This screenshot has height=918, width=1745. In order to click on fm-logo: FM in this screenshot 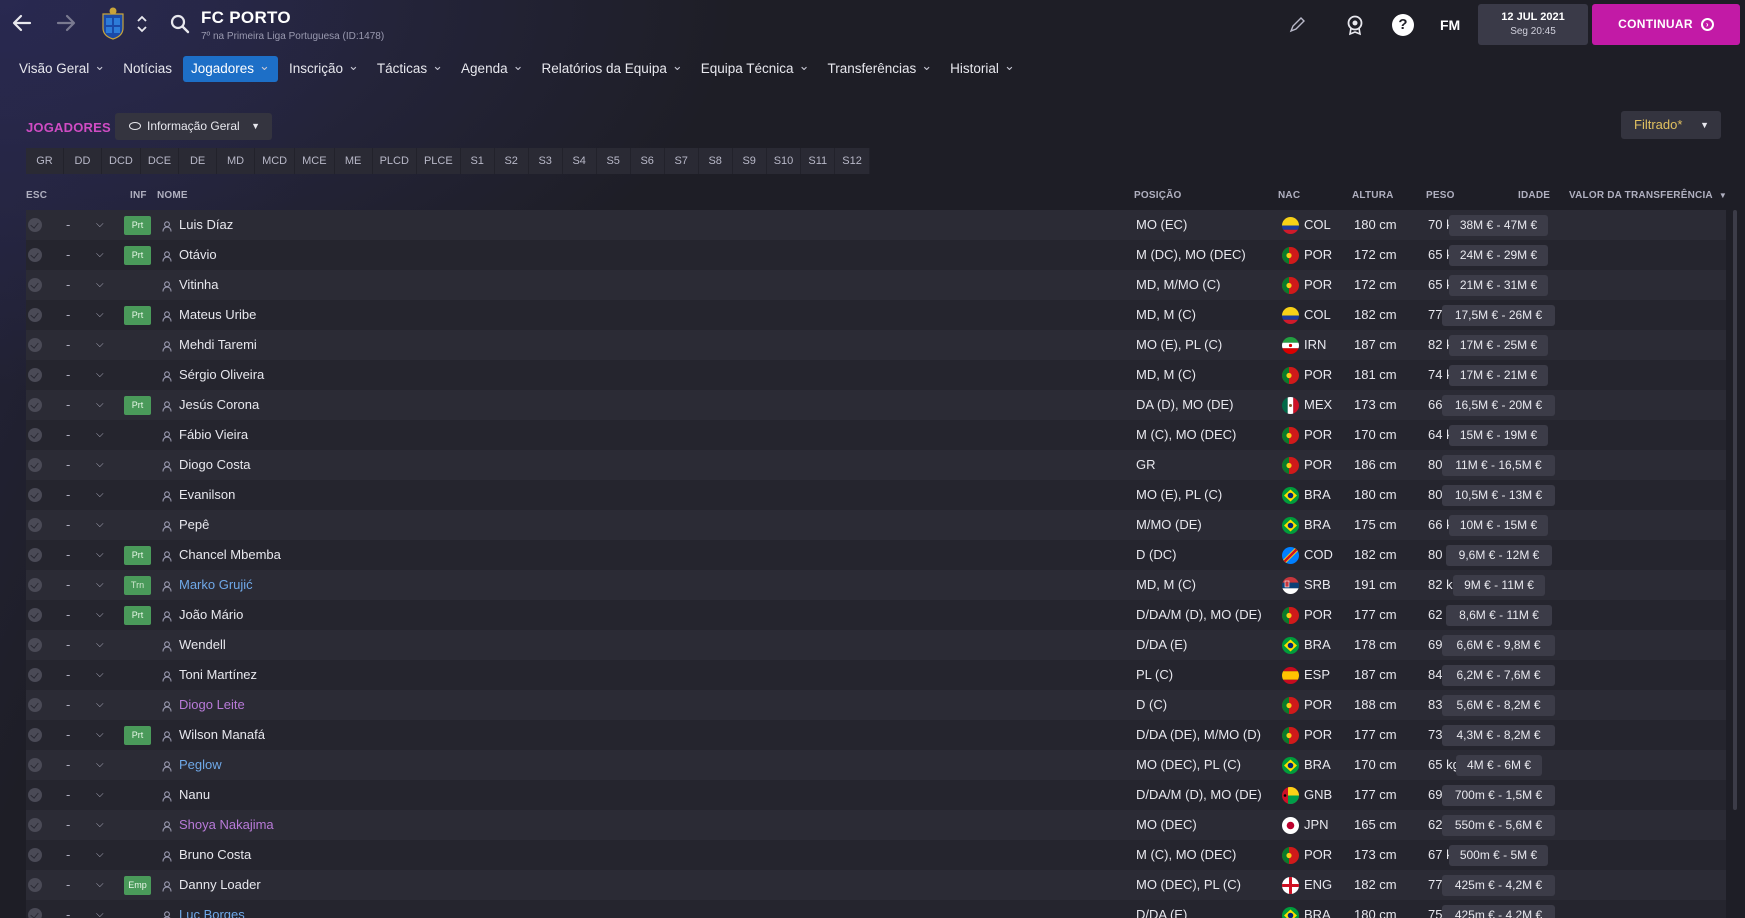, I will do `click(1450, 25)`.